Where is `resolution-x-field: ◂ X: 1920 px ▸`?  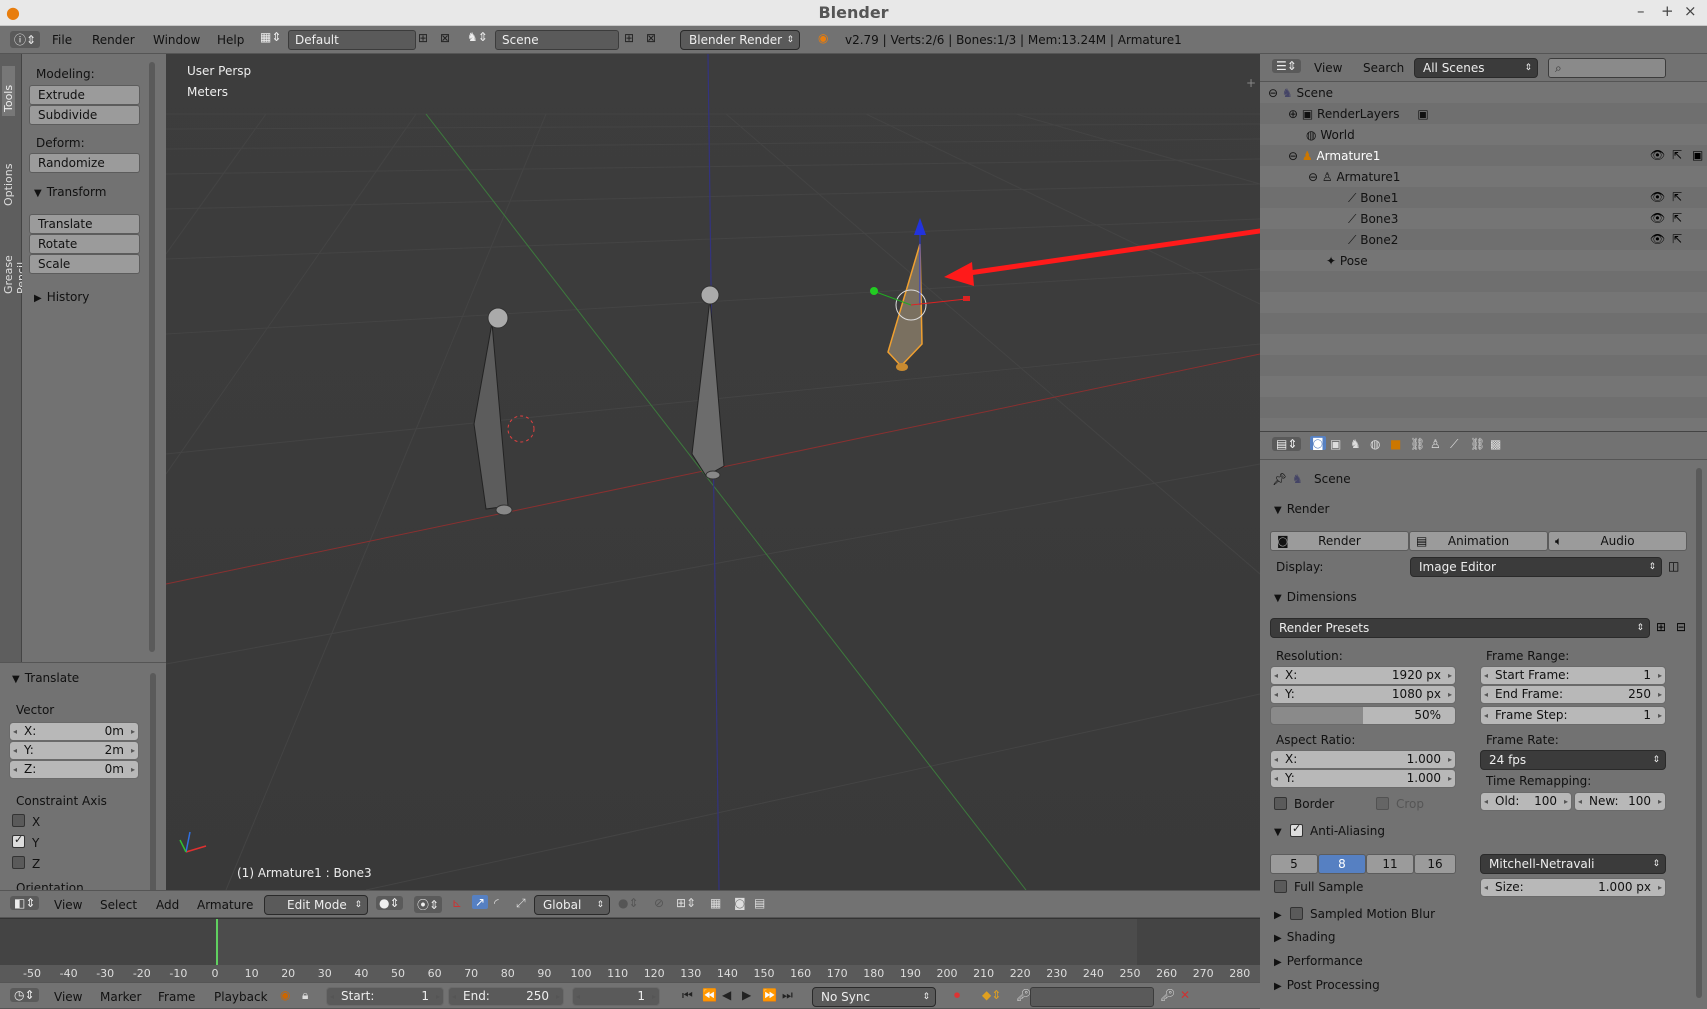 resolution-x-field: ◂ X: 1920 px ▸ is located at coordinates (1363, 675).